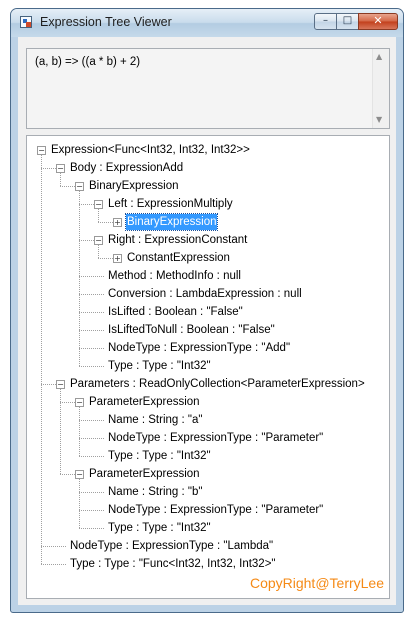 This screenshot has width=414, height=621. I want to click on tree-node-label: Right : ExpressionConstant, so click(178, 240).